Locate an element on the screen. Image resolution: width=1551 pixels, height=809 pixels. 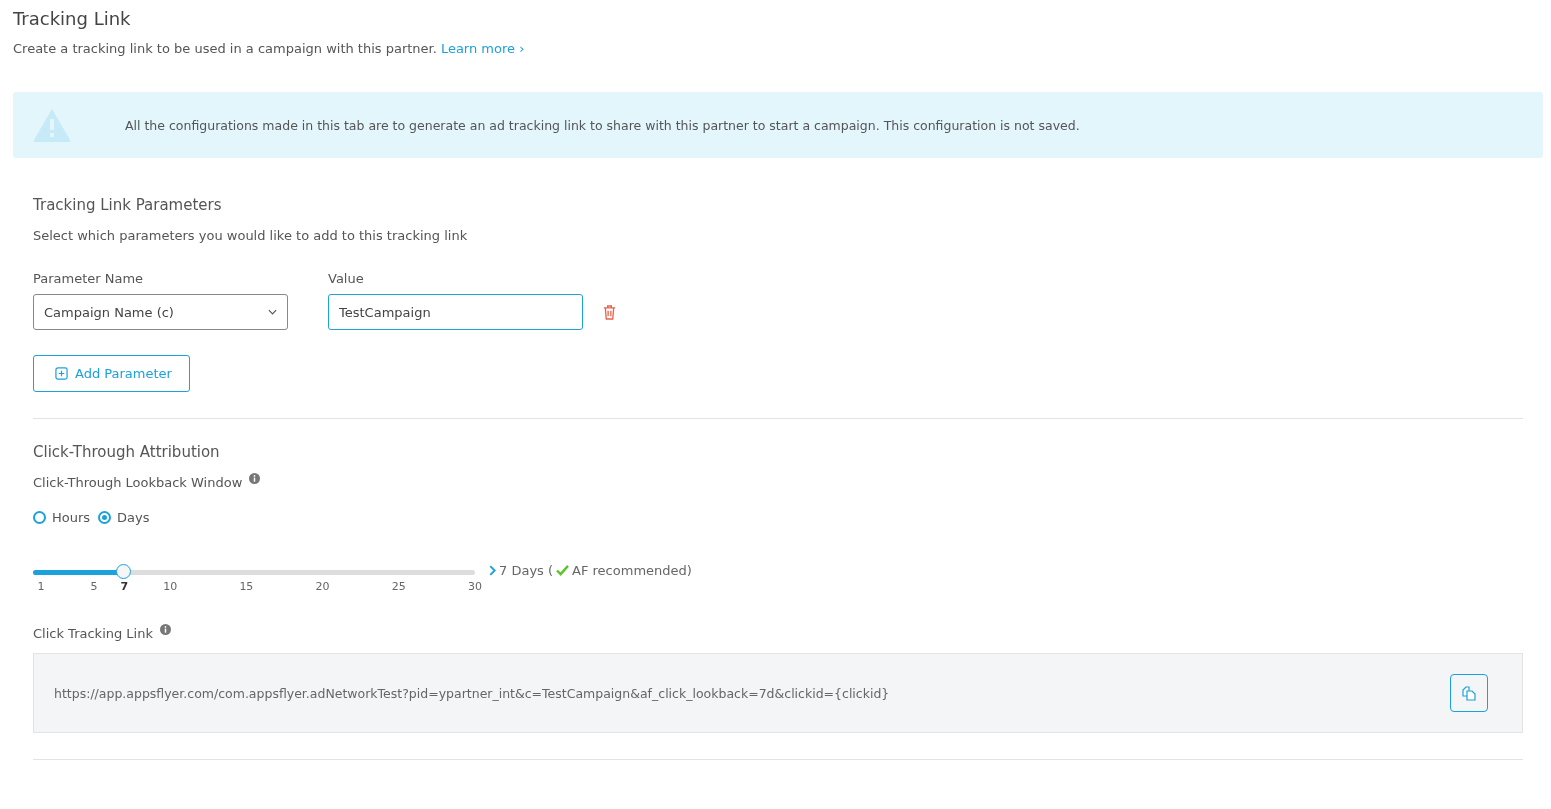
copy-icon is located at coordinates (1469, 693).